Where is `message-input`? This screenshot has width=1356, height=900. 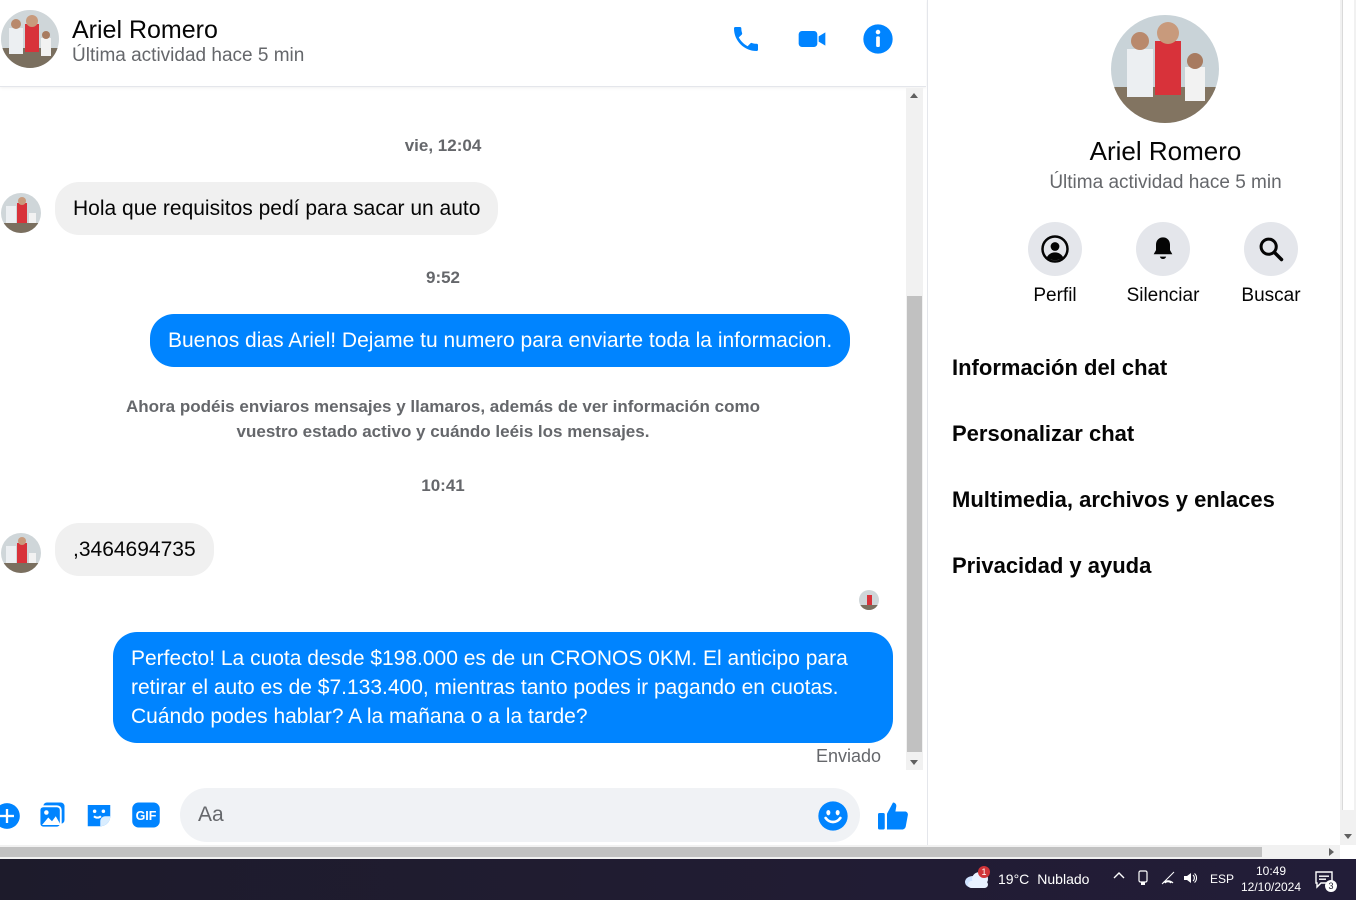
message-input is located at coordinates (520, 815).